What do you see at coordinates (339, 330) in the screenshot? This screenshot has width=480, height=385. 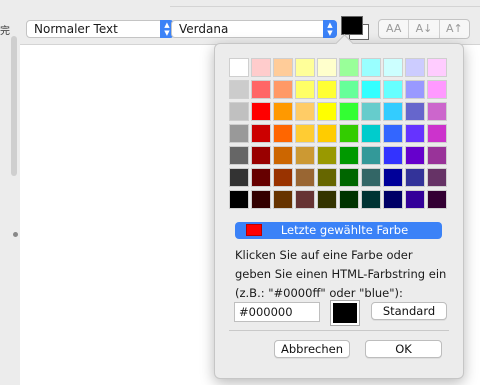 I see `divider` at bounding box center [339, 330].